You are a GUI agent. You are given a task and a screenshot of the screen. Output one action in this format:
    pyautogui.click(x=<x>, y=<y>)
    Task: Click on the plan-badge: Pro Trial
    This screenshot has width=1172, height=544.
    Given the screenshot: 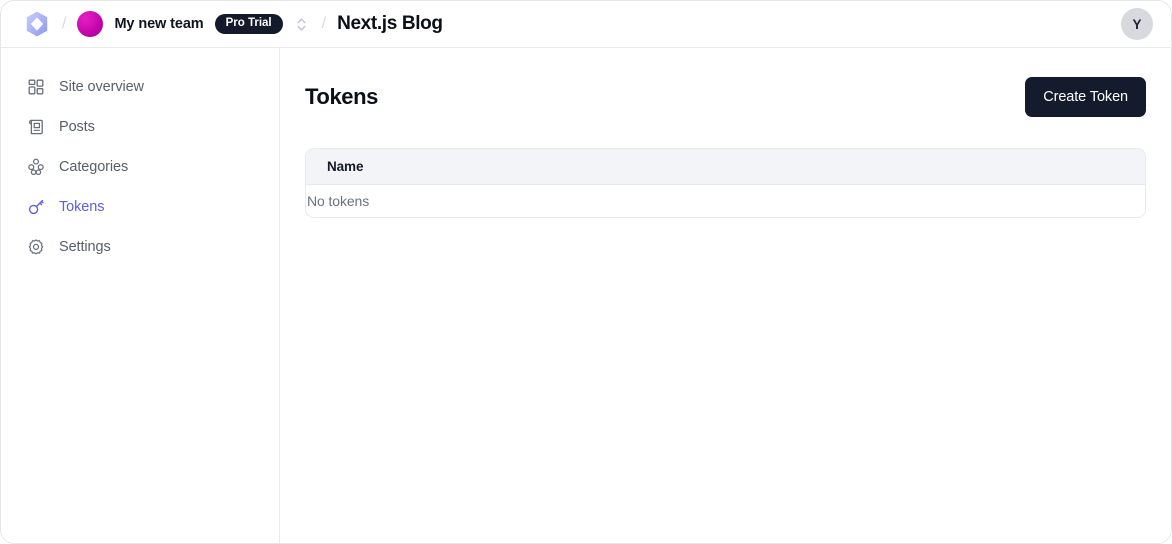 What is the action you would take?
    pyautogui.click(x=248, y=24)
    